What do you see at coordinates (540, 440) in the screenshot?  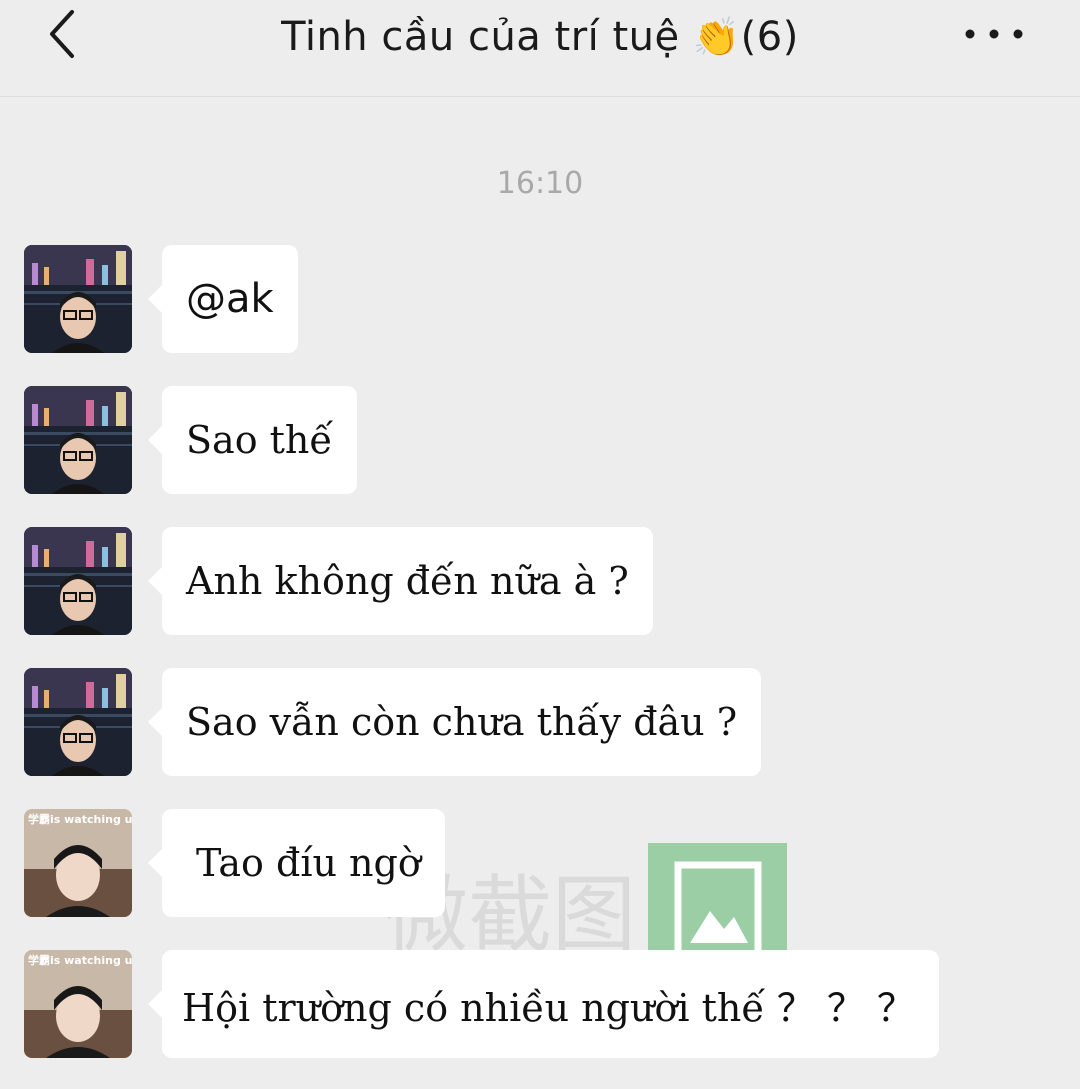 I see `message-row: Sao thế` at bounding box center [540, 440].